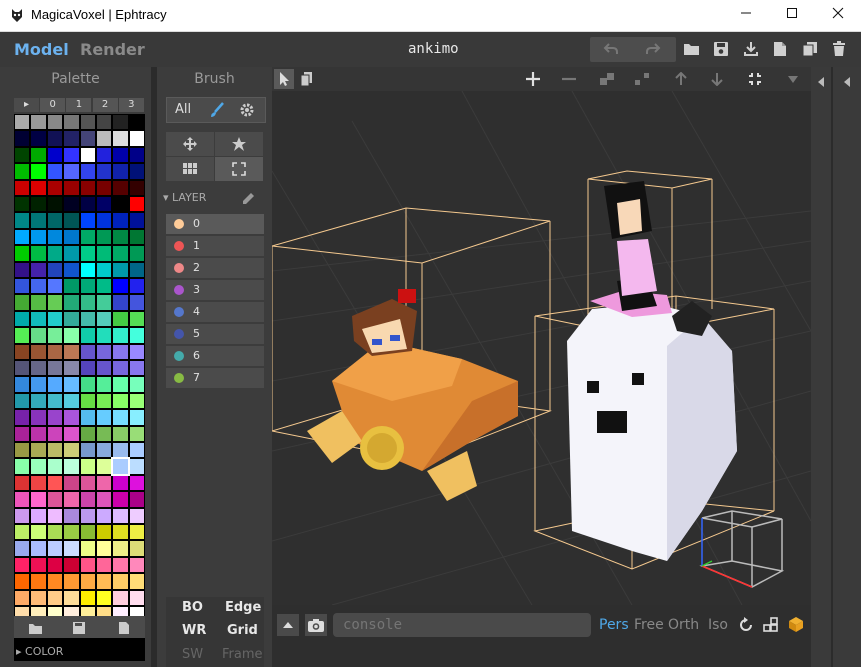  Describe the element at coordinates (215, 312) in the screenshot. I see `layer-row: 4` at that location.